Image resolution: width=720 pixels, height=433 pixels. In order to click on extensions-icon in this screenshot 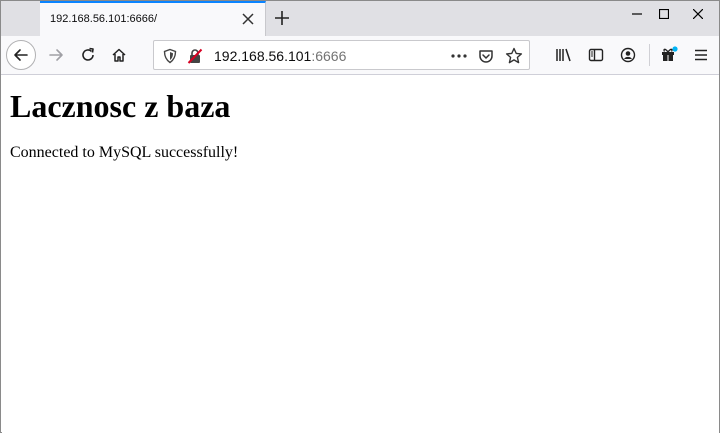, I will do `click(669, 55)`.